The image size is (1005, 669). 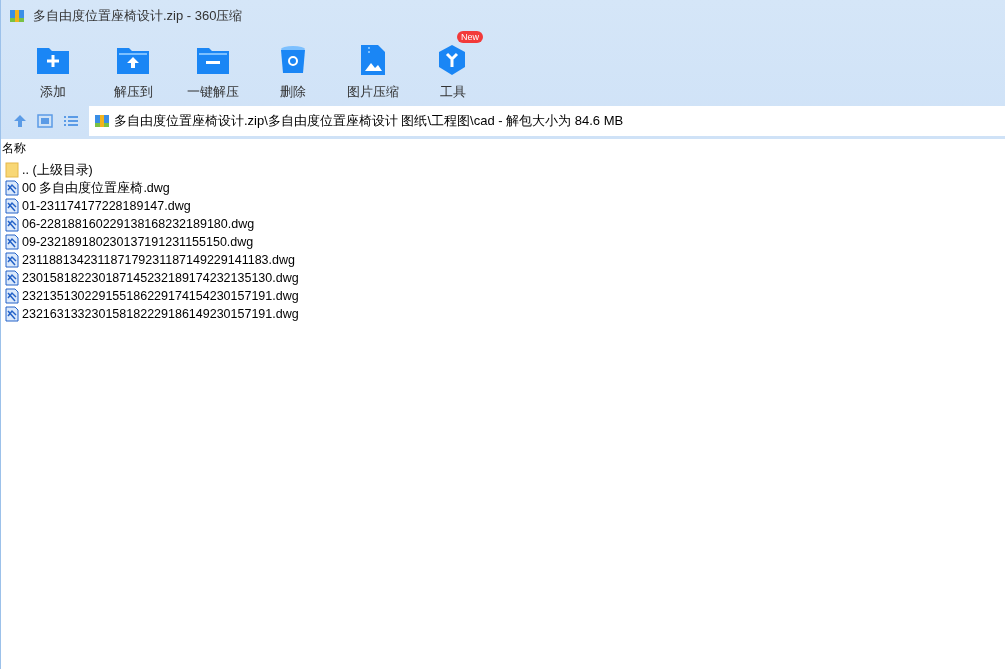 I want to click on recycle-bin-icon, so click(x=293, y=60).